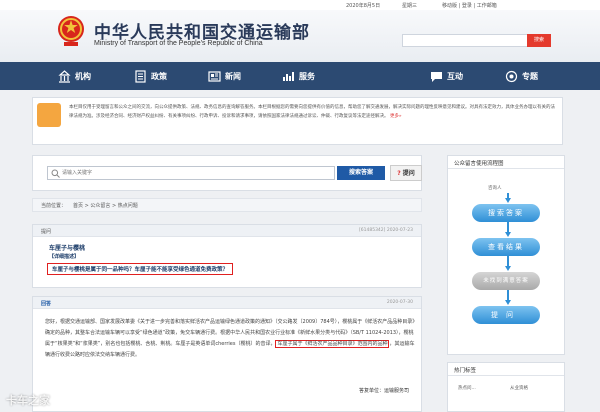 The image size is (600, 412). What do you see at coordinates (54, 206) in the screenshot?
I see `breadcrumb-prefix: 当前位置：` at bounding box center [54, 206].